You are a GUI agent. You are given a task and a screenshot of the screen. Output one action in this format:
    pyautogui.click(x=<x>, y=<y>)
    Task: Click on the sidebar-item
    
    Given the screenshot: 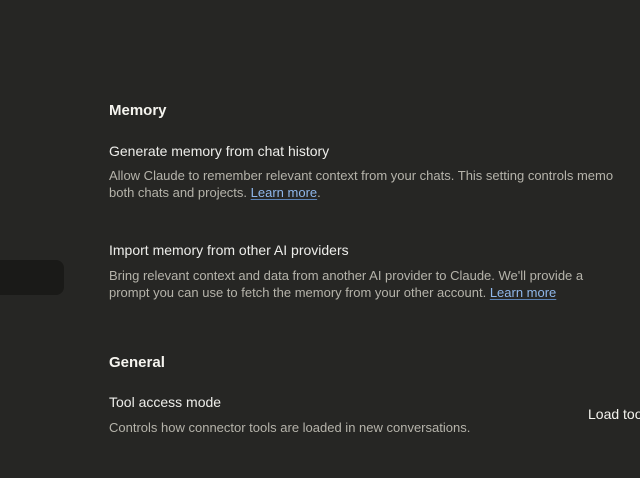 What is the action you would take?
    pyautogui.click(x=32, y=277)
    